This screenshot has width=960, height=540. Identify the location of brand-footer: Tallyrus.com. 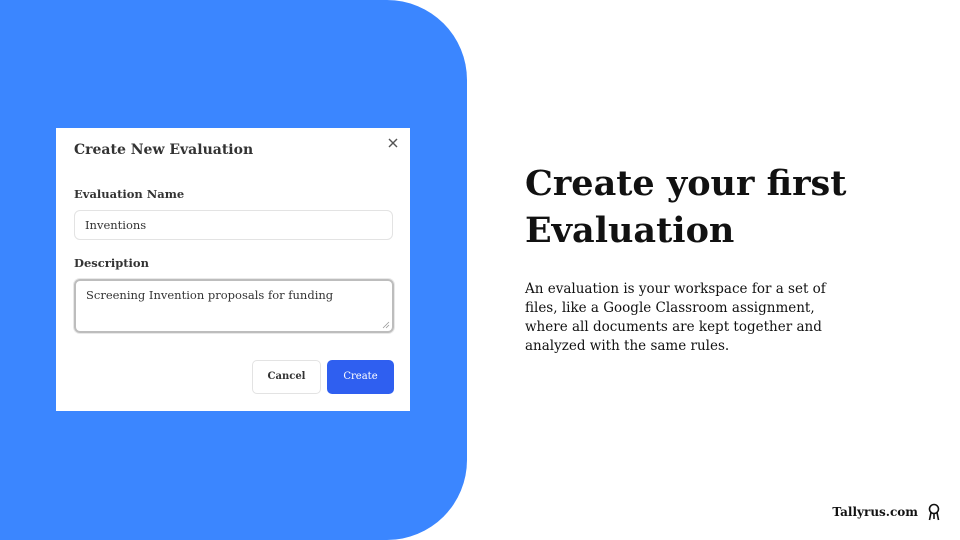
(887, 512).